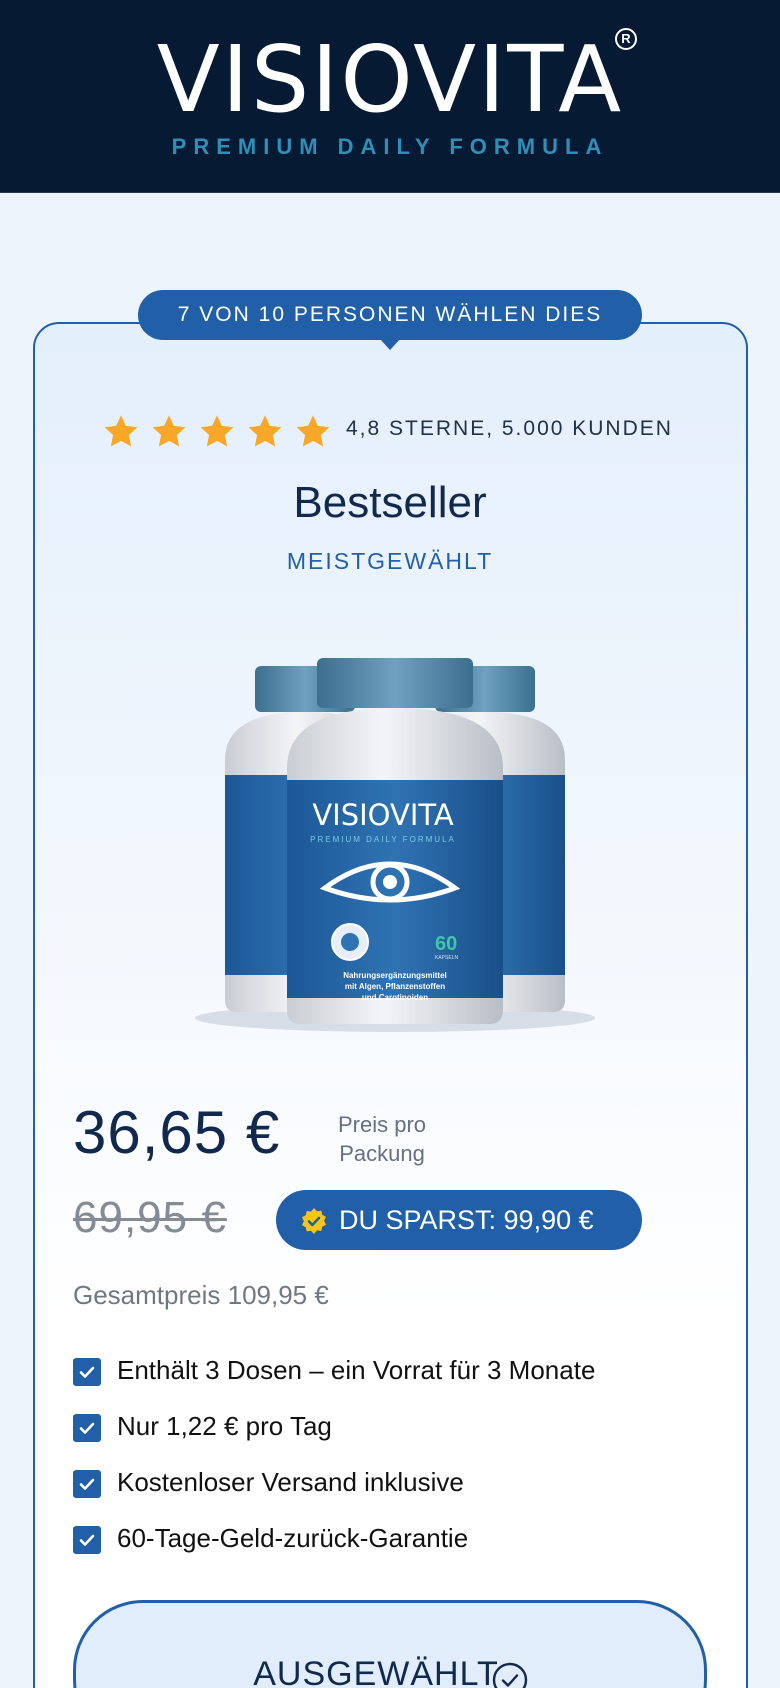 Image resolution: width=780 pixels, height=1688 pixels. Describe the element at coordinates (290, 1482) in the screenshot. I see `feature-text: Kostenloser Versand inklusive` at that location.